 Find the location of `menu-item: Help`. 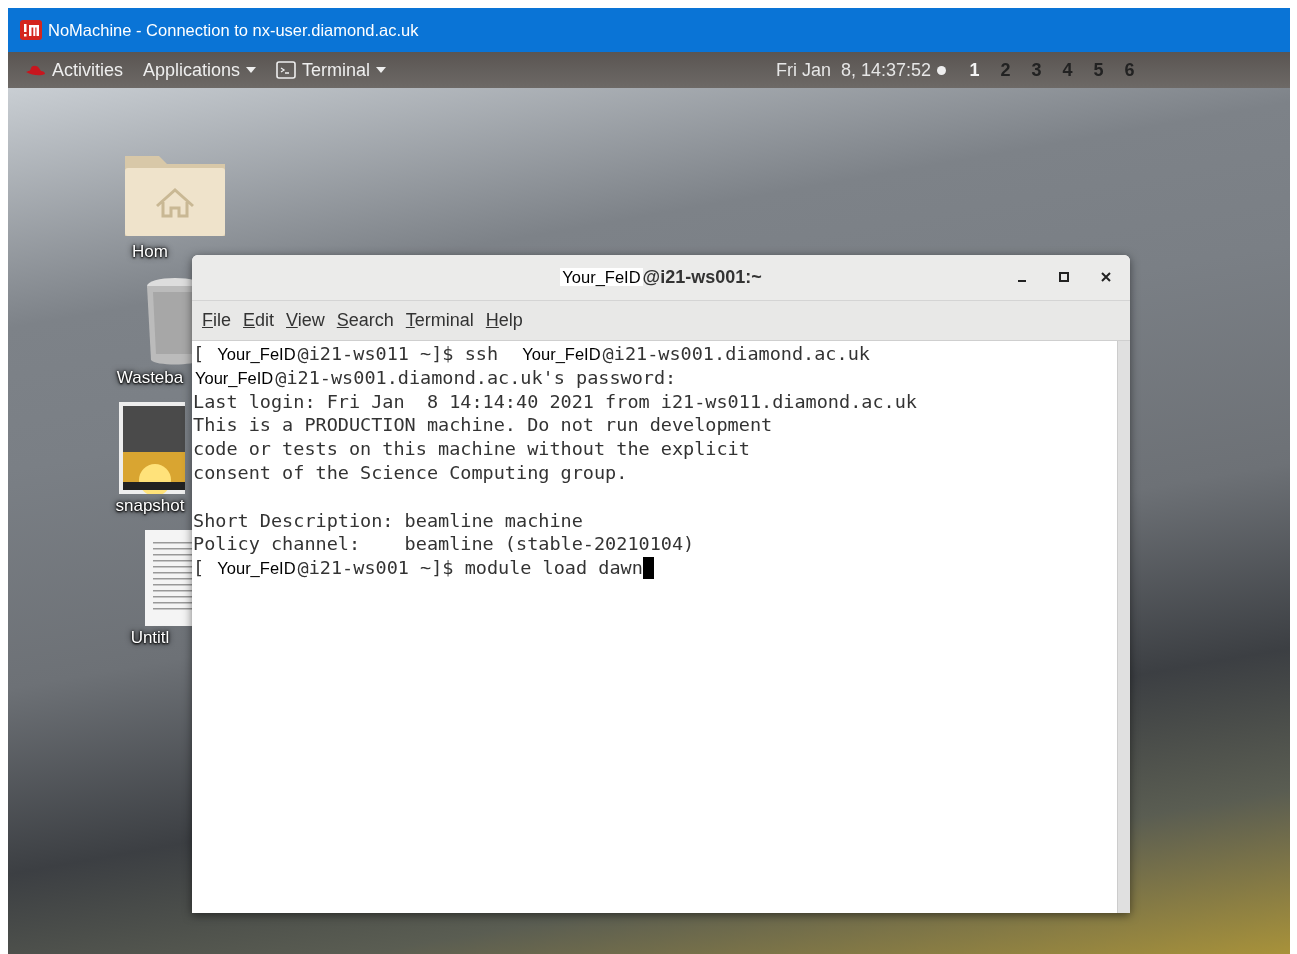

menu-item: Help is located at coordinates (504, 320).